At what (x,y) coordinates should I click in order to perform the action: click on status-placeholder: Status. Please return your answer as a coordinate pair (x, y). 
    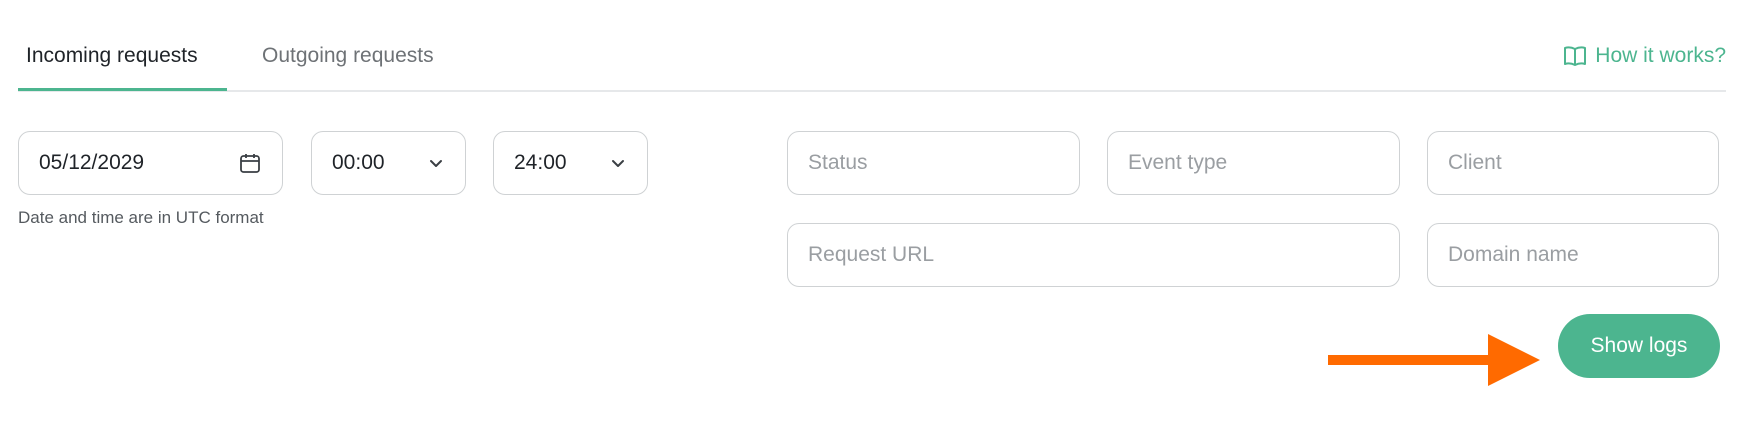
    Looking at the image, I should click on (838, 162).